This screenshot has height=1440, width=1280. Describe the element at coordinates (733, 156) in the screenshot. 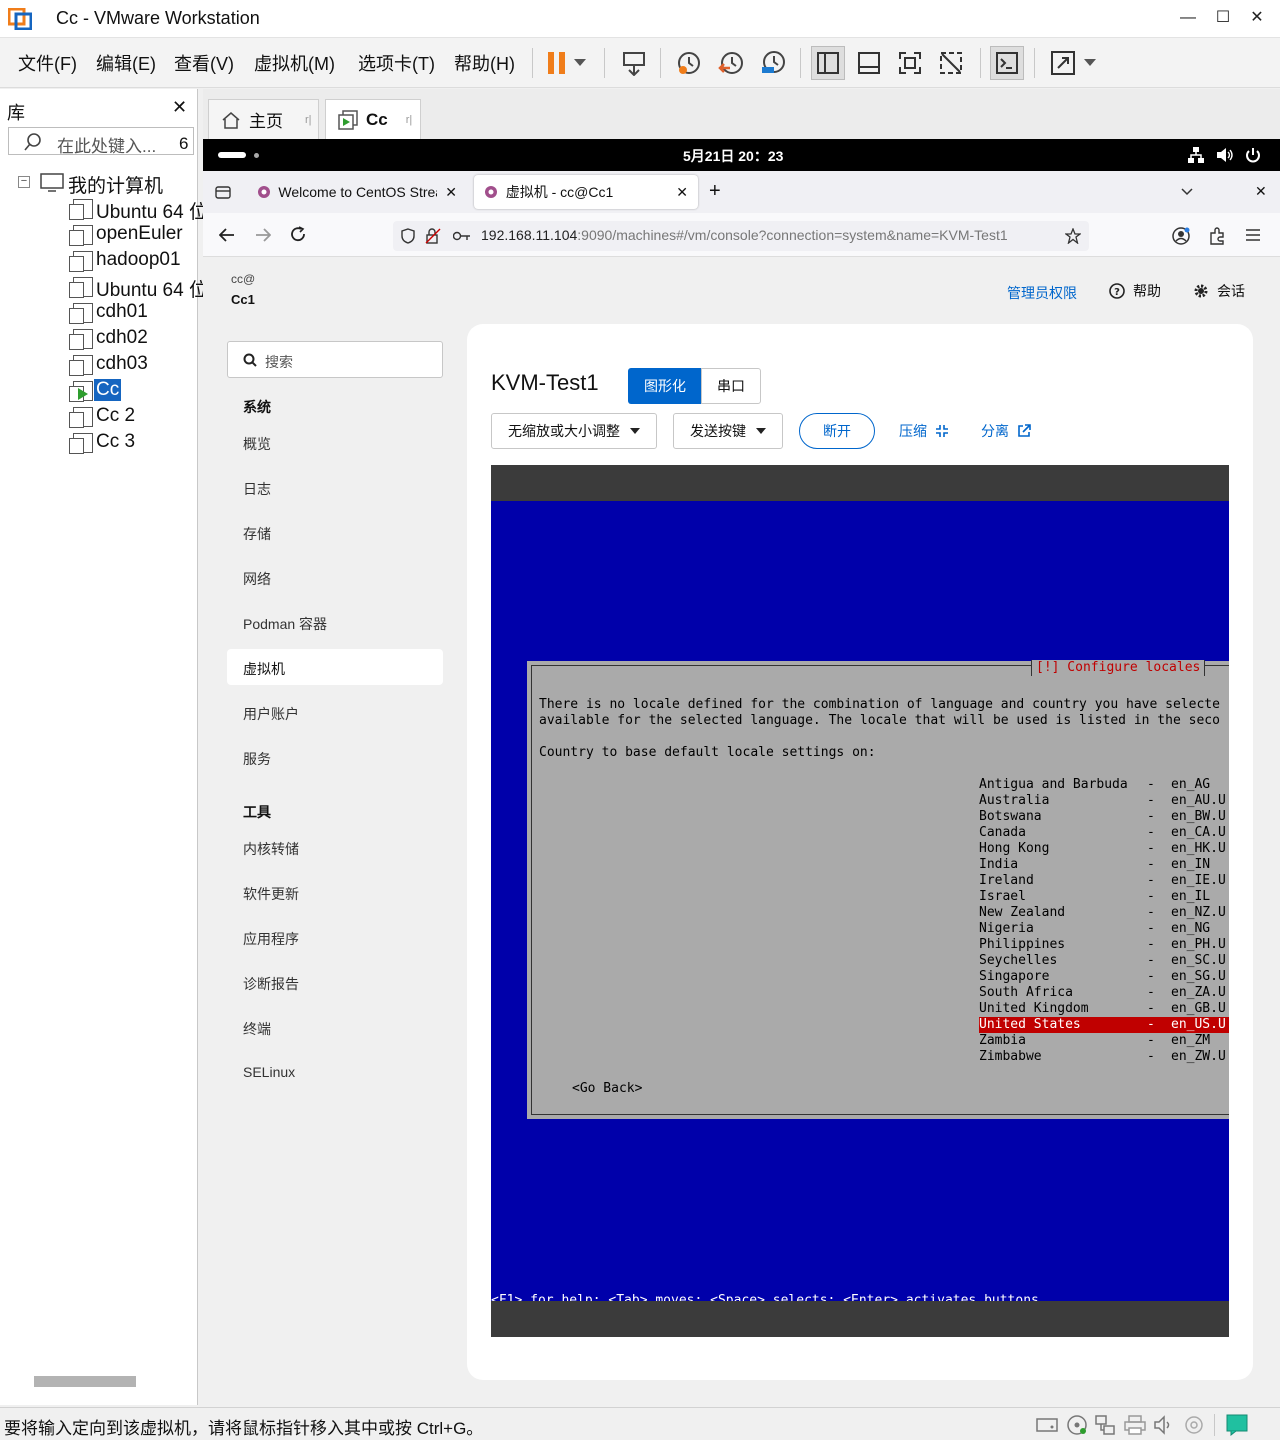

I see `clock: 5月21日 20：23` at that location.